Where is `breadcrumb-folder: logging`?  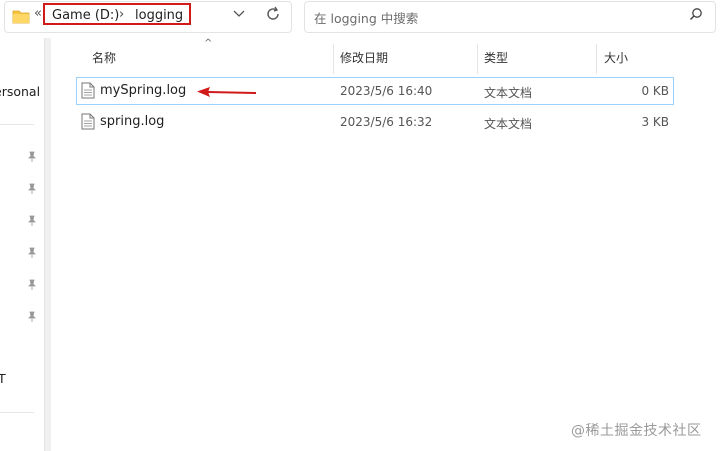
breadcrumb-folder: logging is located at coordinates (159, 15).